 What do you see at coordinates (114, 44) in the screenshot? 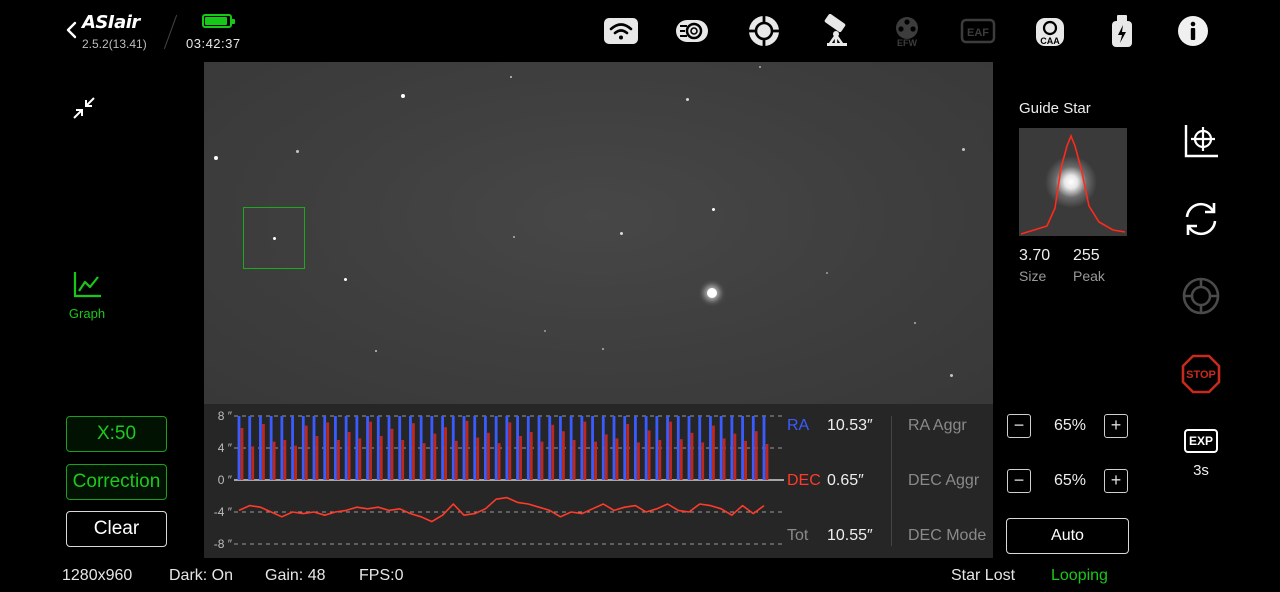
I see `app-version: 2.5.2(13.41)` at bounding box center [114, 44].